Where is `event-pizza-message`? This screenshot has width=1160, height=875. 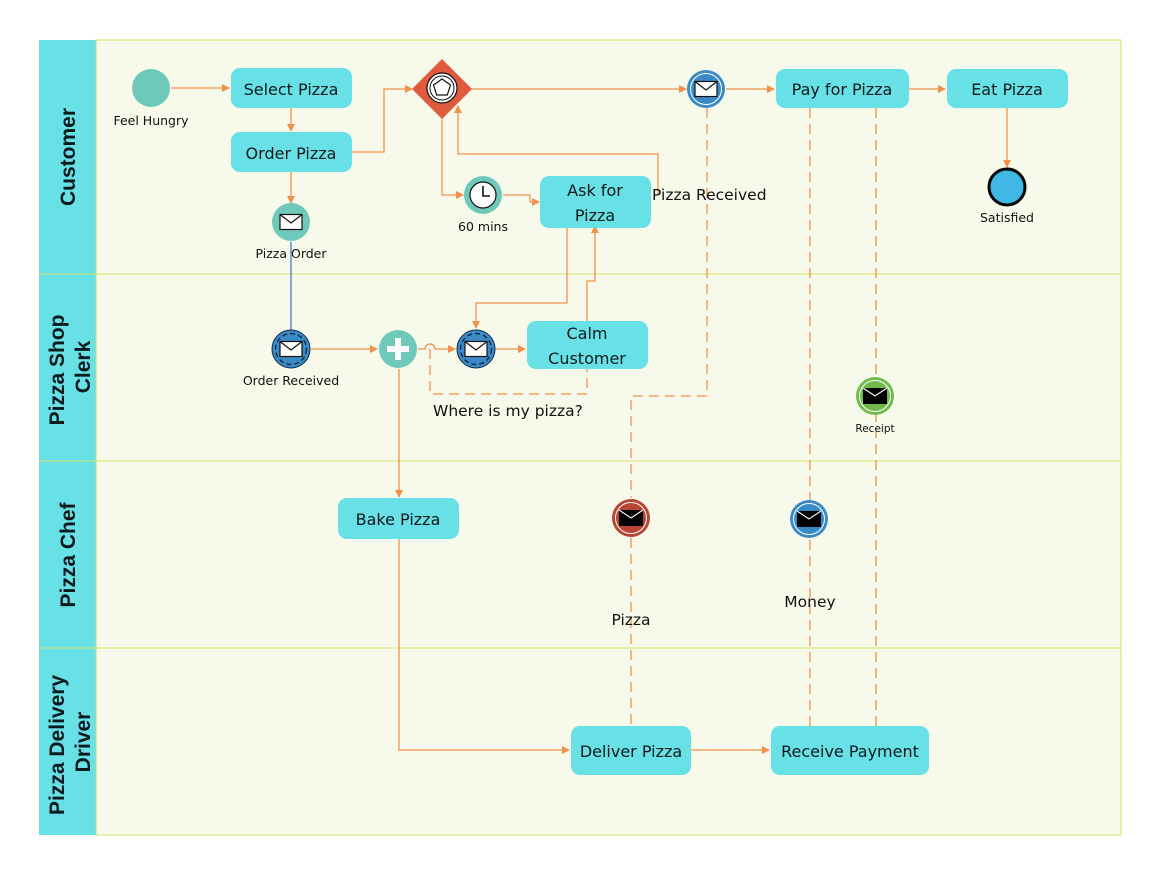 event-pizza-message is located at coordinates (631, 518).